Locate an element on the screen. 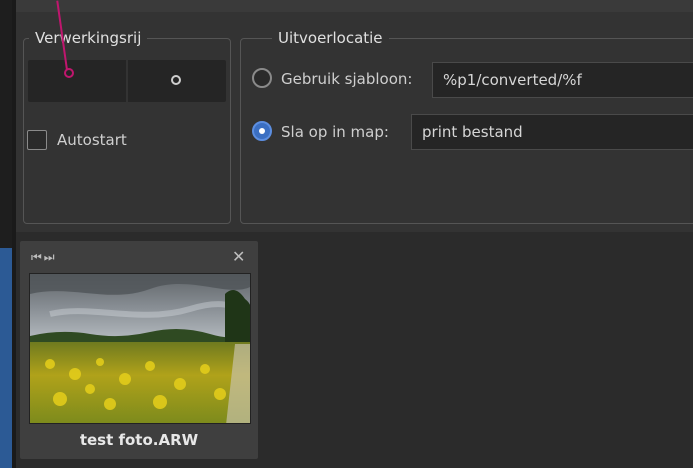 The height and width of the screenshot is (468, 693). autostart-label: Autostart is located at coordinates (92, 140).